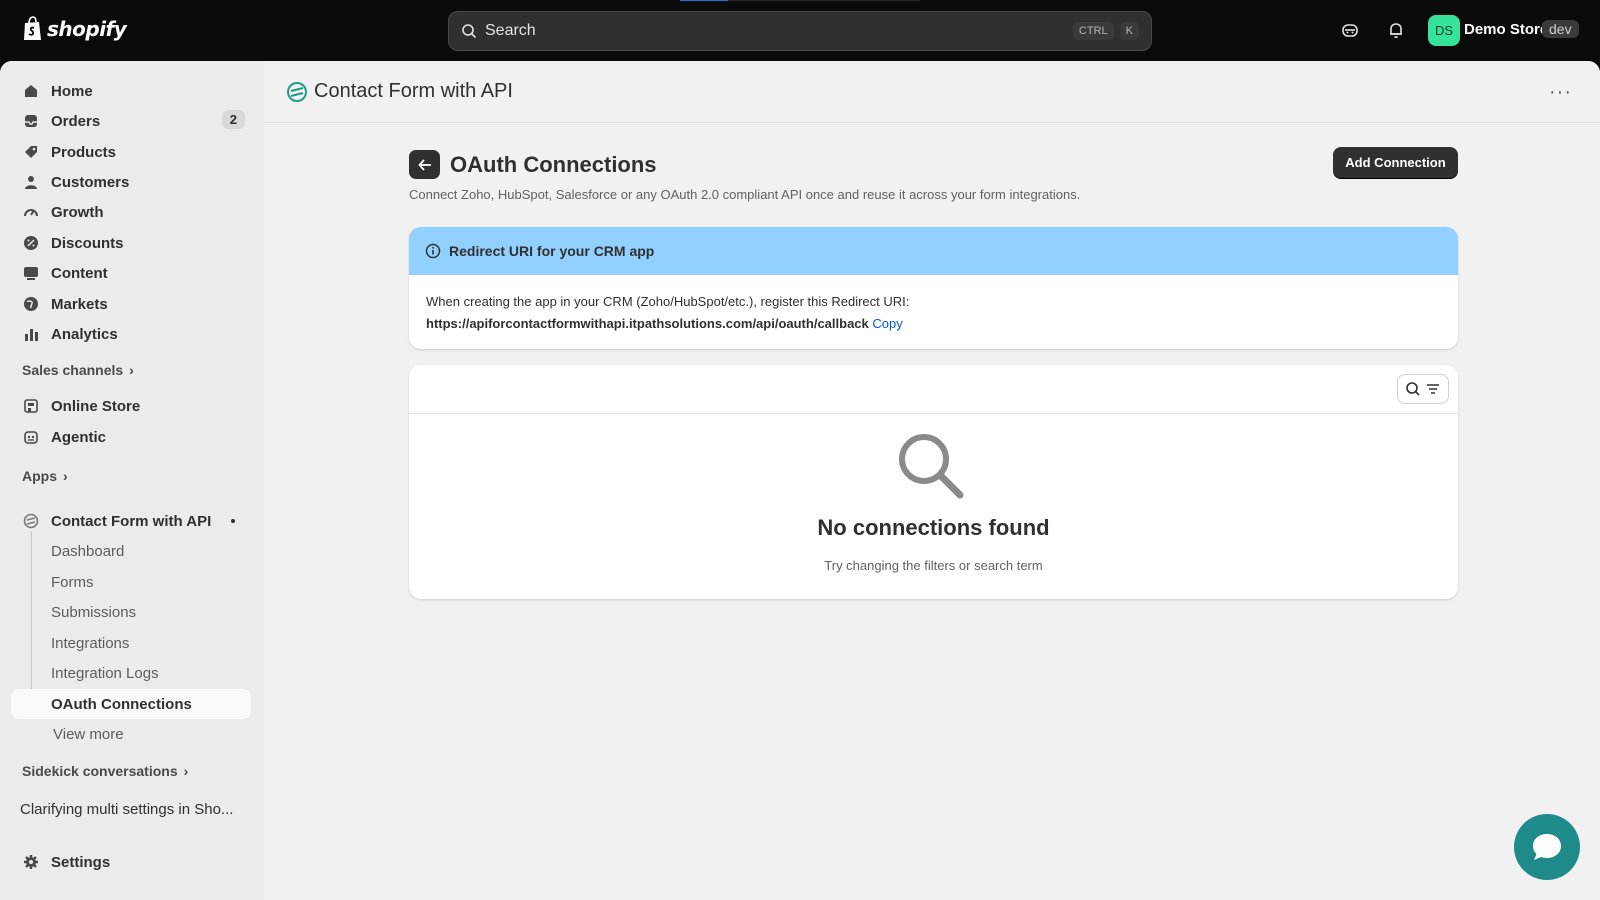  What do you see at coordinates (79, 273) in the screenshot?
I see `sidebar-item-label: Content` at bounding box center [79, 273].